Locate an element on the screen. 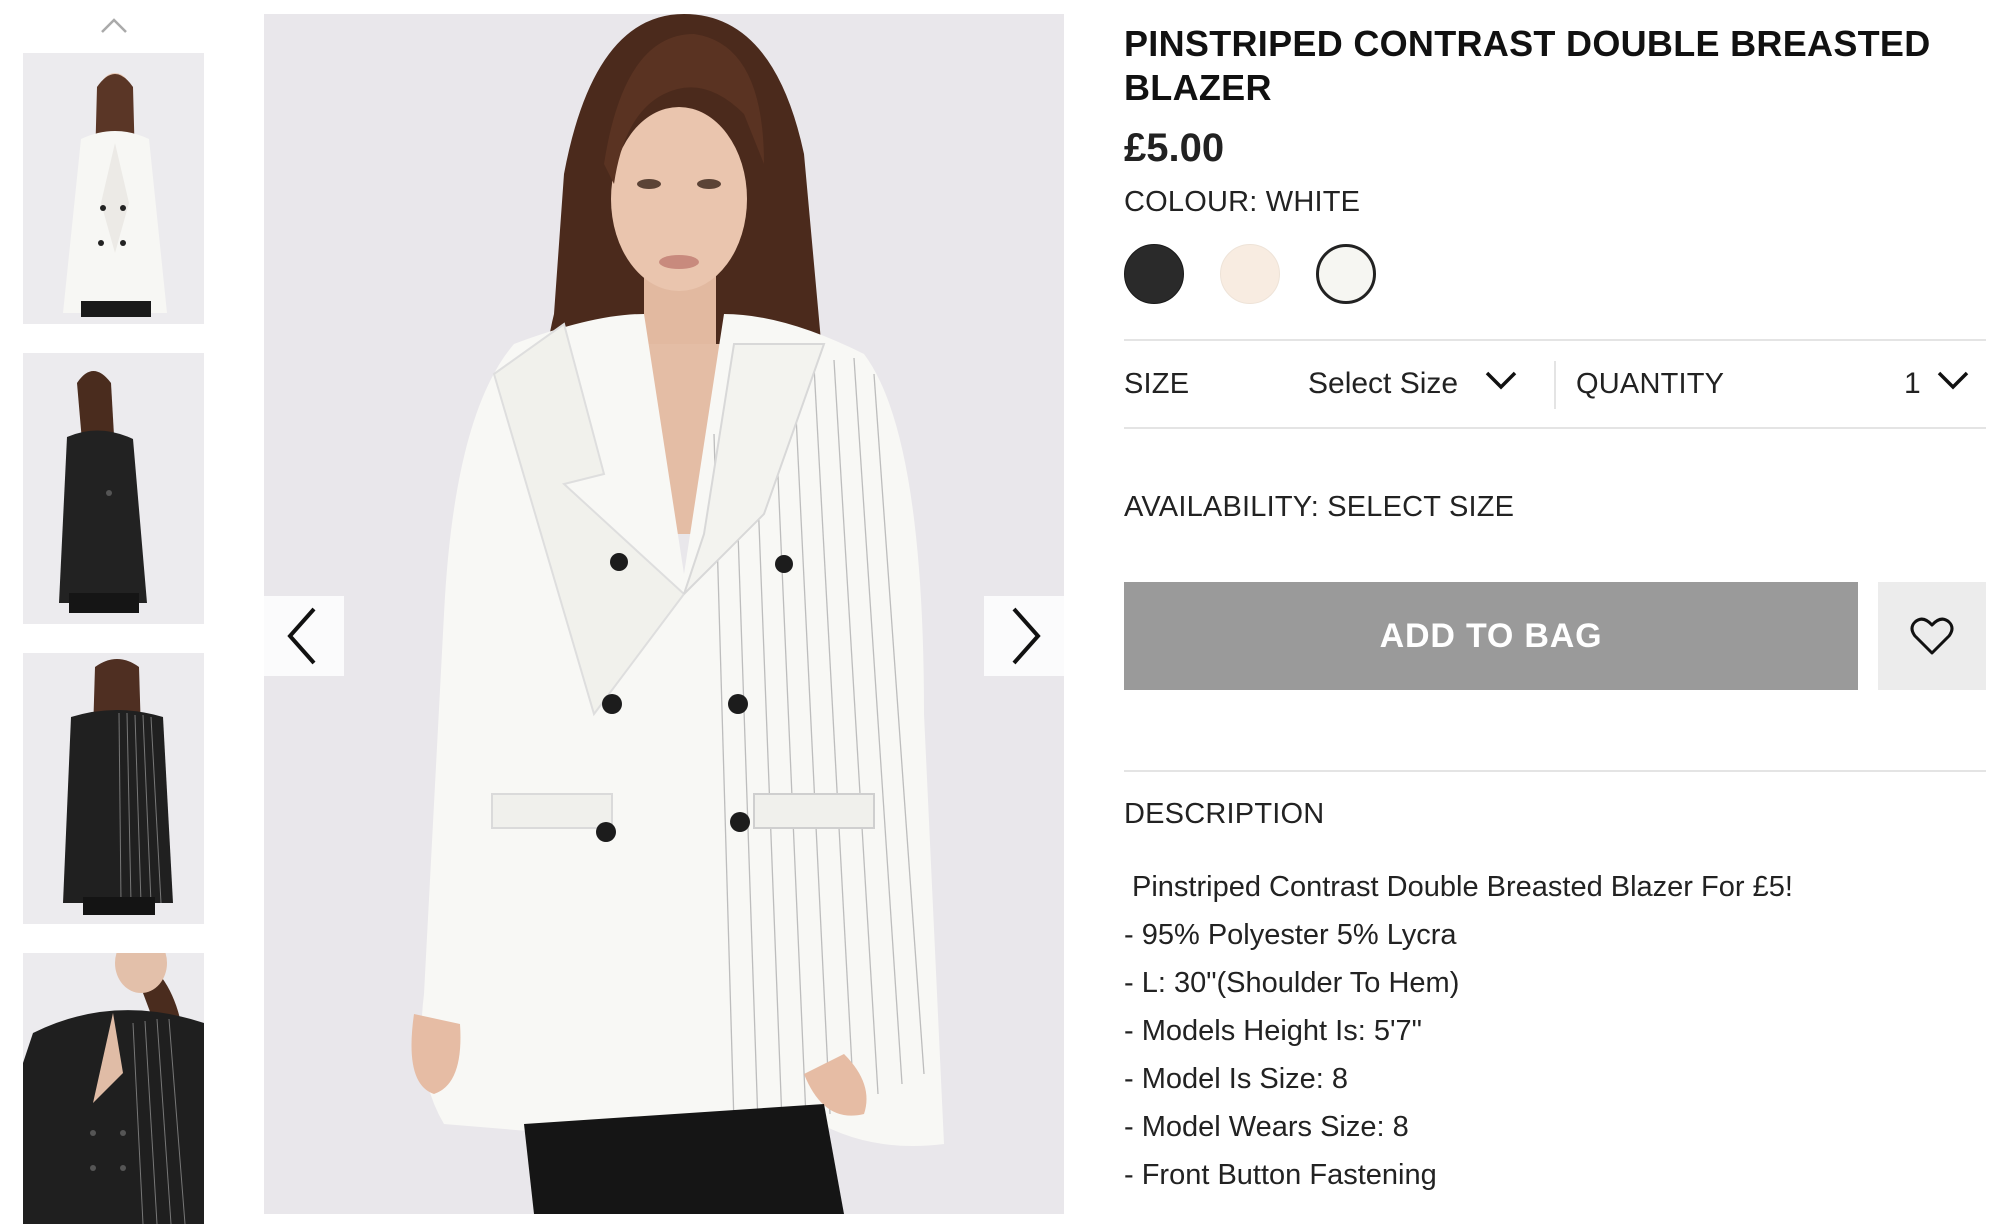  thumbnail-black-front-closeup is located at coordinates (113, 1088).